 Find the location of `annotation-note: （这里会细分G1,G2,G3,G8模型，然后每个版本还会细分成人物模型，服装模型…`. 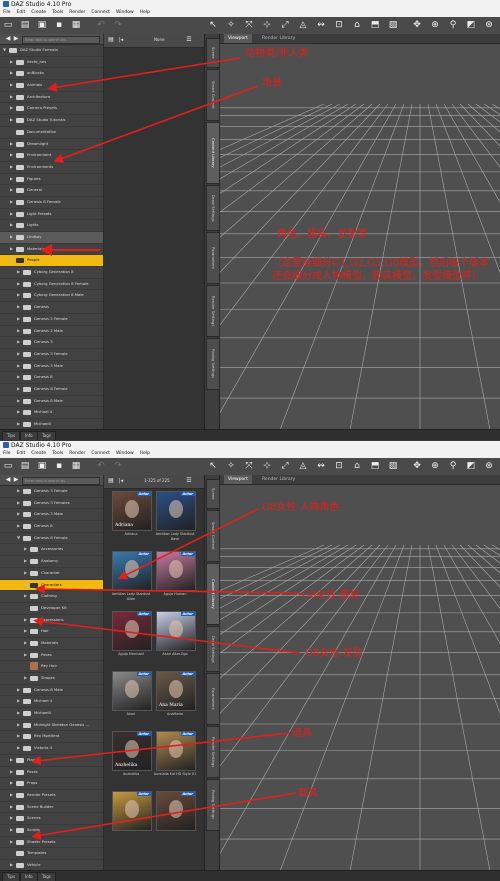

annotation-note: （这里会细分G1,G2,G3,G8模型，然后每个版本还会细分成人物模型，服装模型… is located at coordinates (380, 270).